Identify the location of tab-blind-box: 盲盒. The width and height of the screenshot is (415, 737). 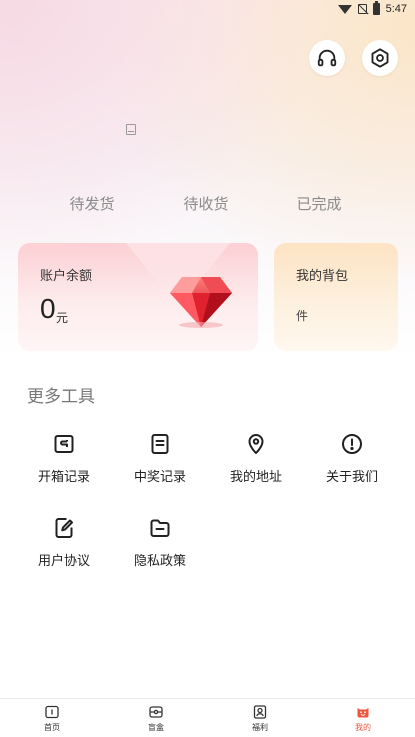
(156, 718).